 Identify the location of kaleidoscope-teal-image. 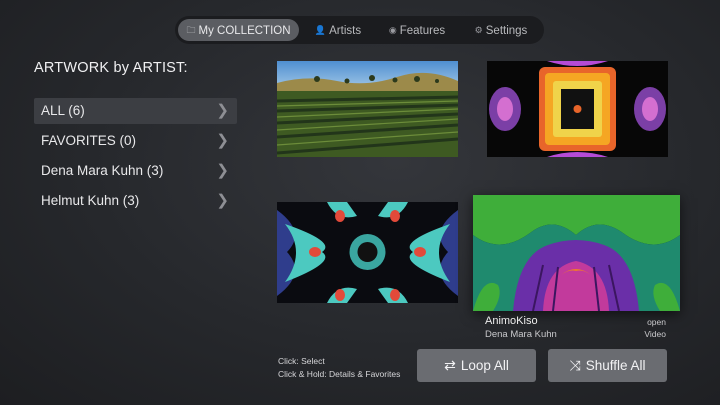
(367, 252).